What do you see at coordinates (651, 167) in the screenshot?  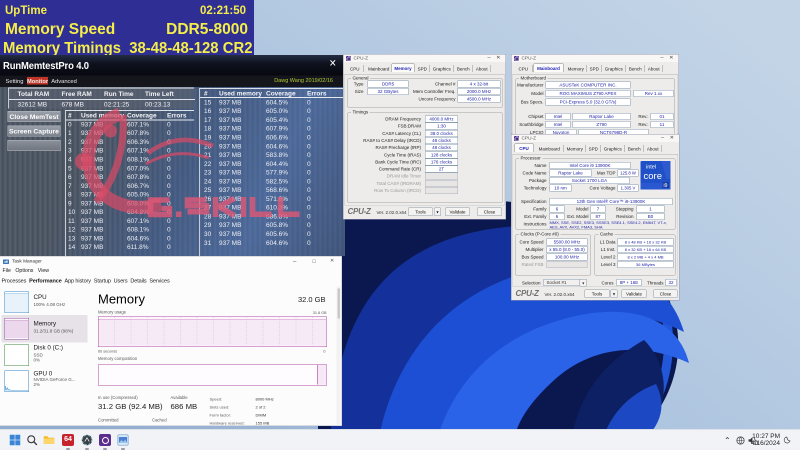 I see `svg-text: intel` at bounding box center [651, 167].